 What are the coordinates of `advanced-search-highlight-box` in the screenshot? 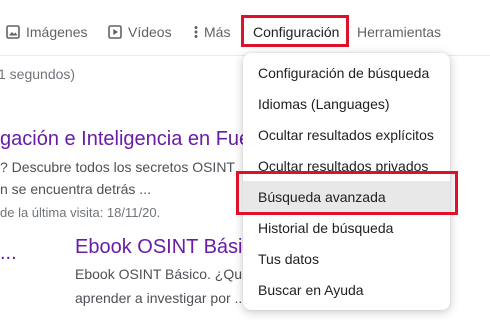 It's located at (347, 193).